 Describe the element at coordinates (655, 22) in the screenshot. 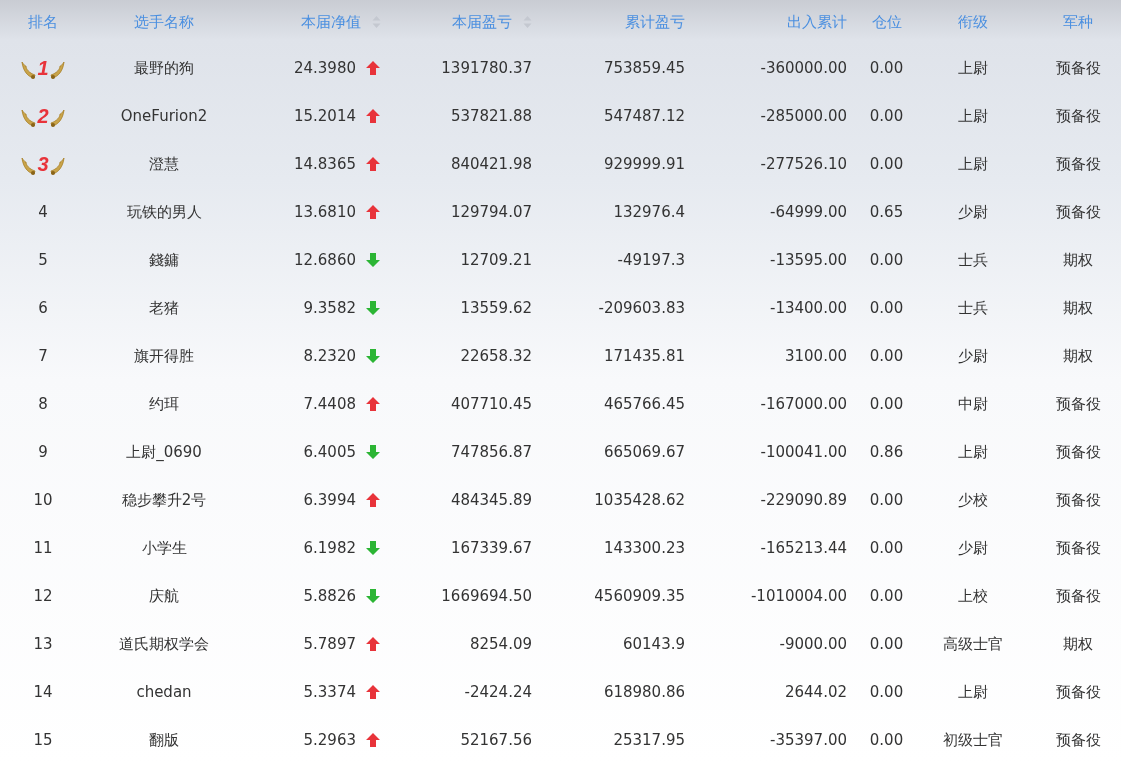

I see `column-header: 累计盈亏` at that location.